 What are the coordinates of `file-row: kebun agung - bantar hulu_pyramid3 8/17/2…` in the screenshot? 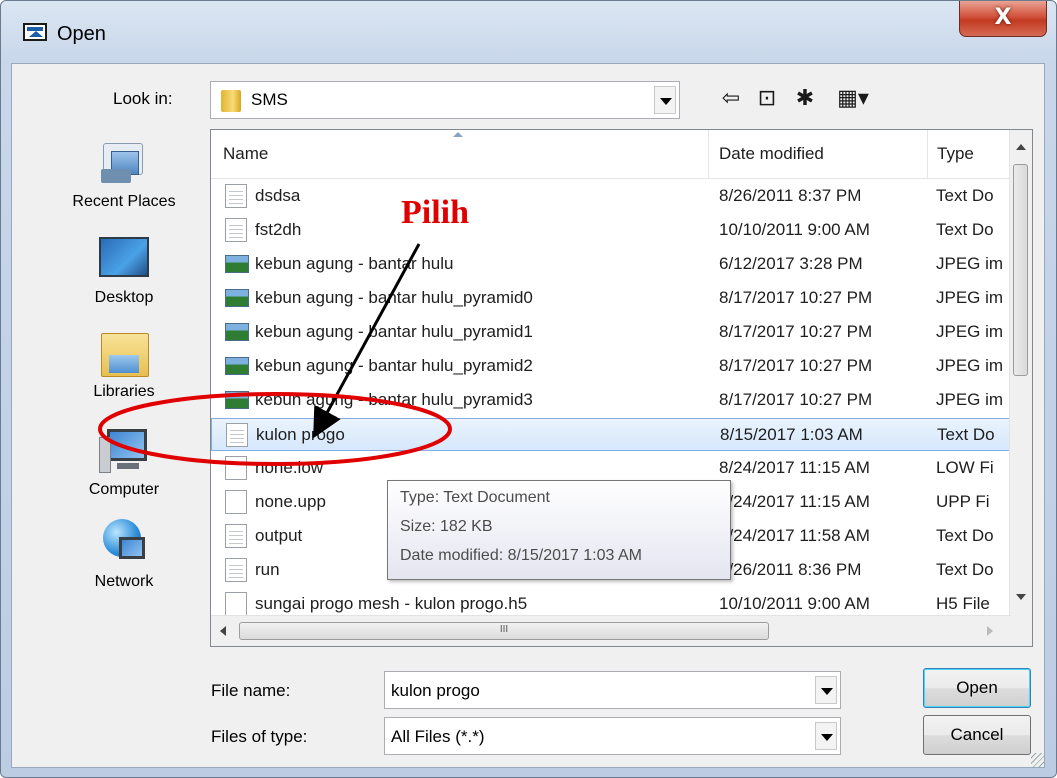 It's located at (611, 400).